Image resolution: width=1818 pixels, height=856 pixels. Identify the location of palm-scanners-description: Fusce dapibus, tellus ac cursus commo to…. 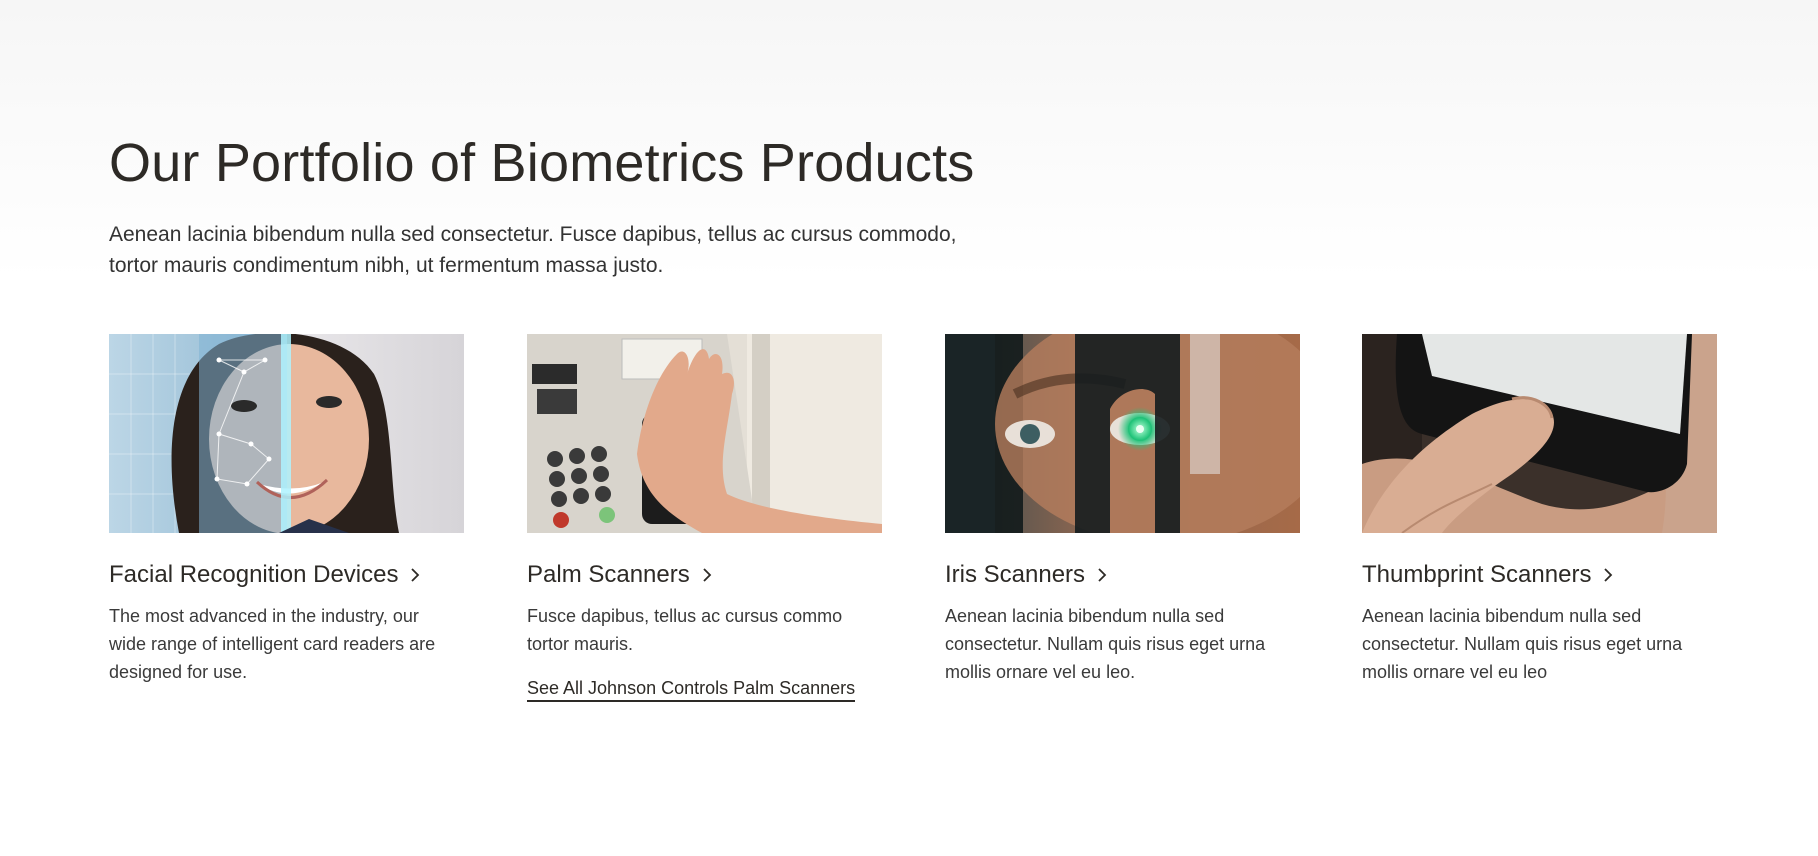
(685, 630).